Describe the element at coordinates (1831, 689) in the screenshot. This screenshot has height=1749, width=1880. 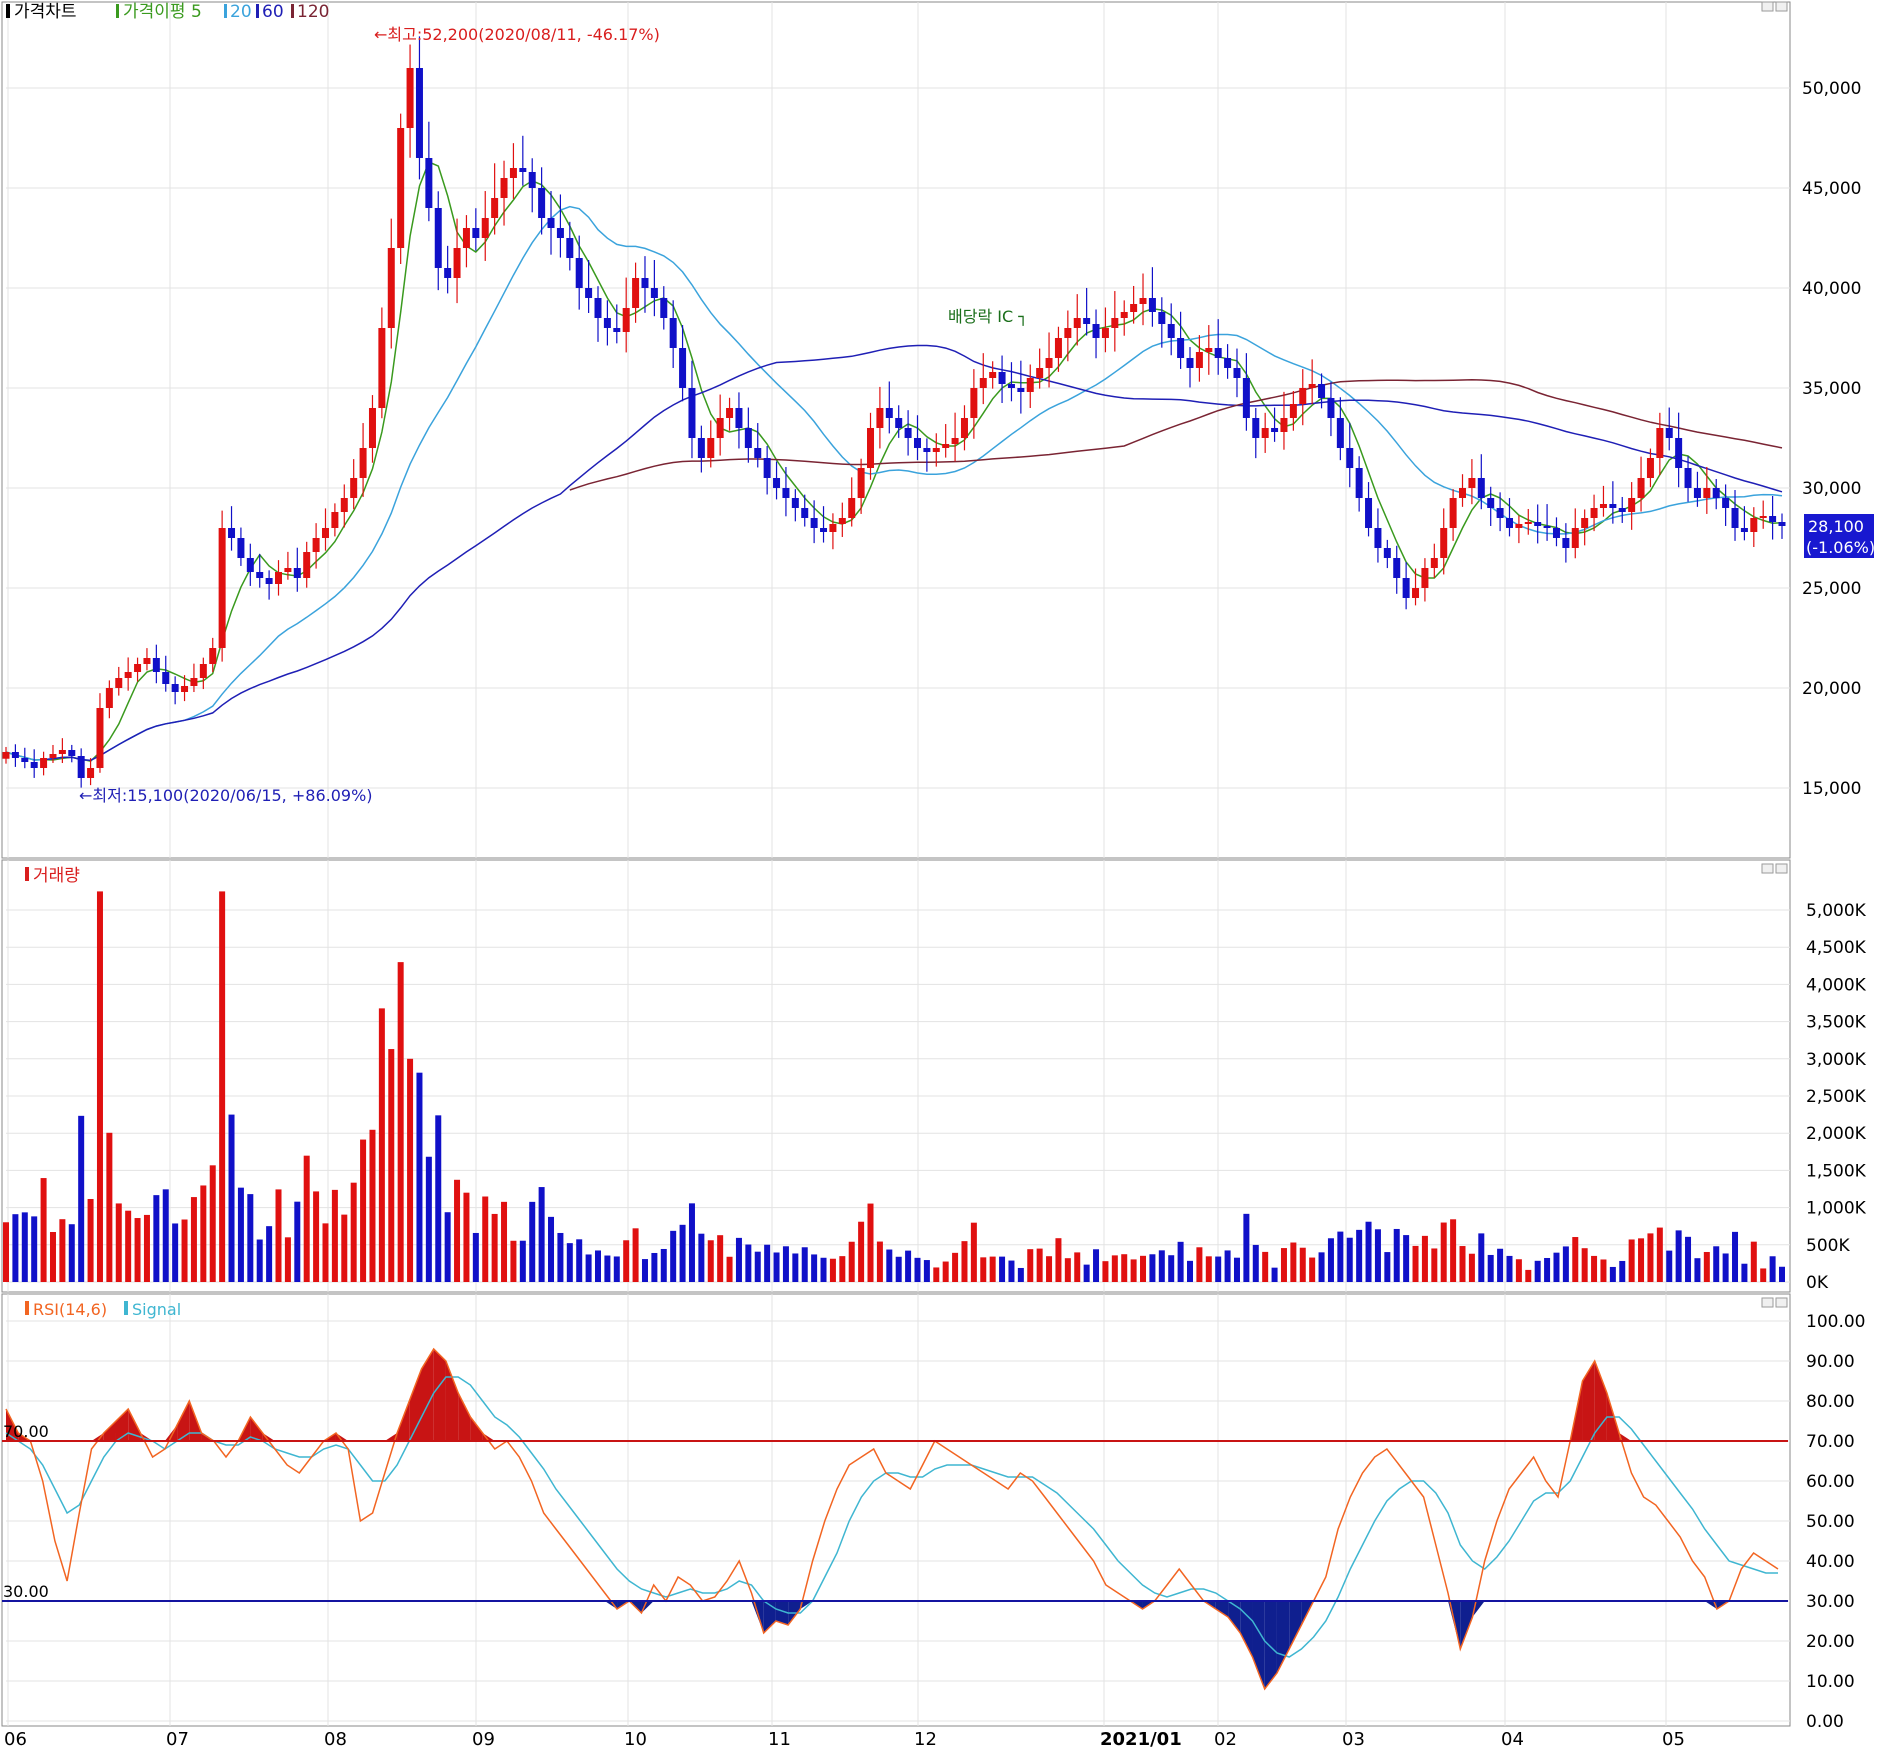
I see `y-tick-label: 20,000` at that location.